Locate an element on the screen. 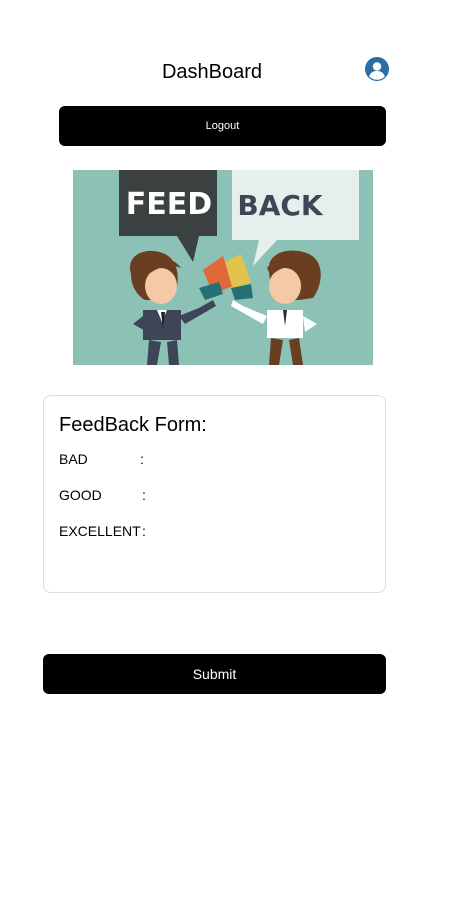 This screenshot has height=910, width=466. page-title: DashBoard is located at coordinates (212, 72).